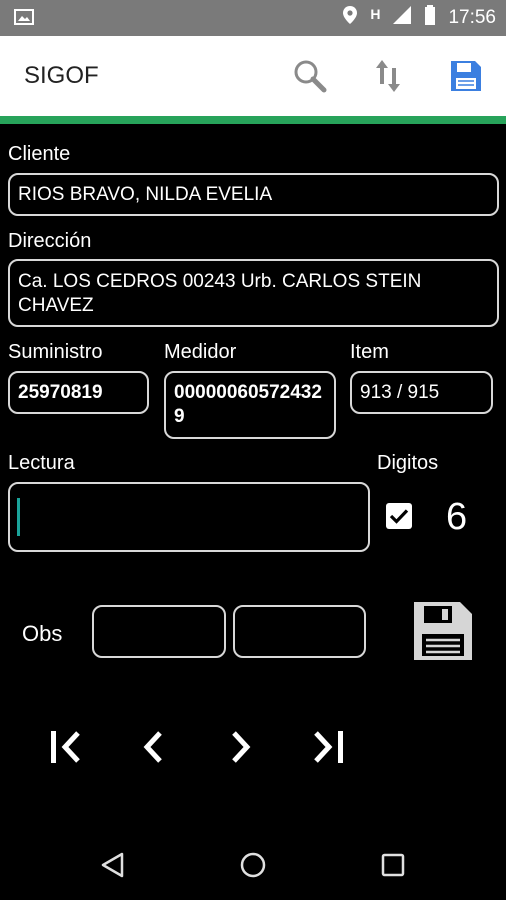  Describe the element at coordinates (369, 352) in the screenshot. I see `item-label: Item` at that location.